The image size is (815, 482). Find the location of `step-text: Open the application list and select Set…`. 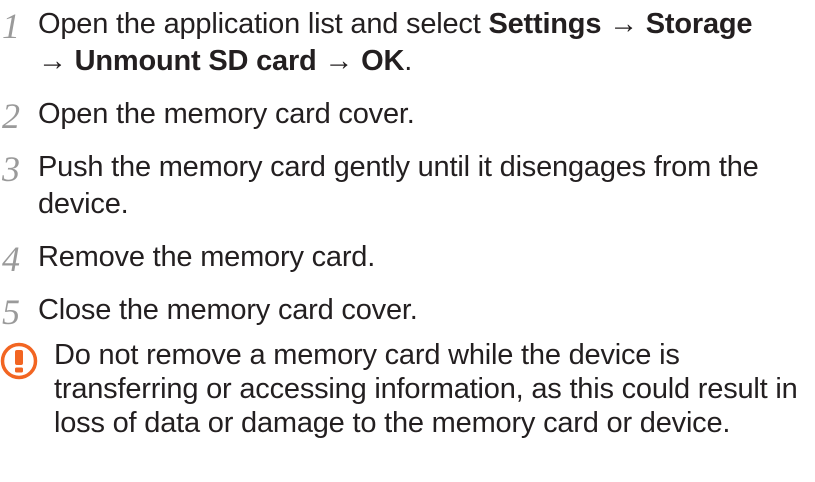

step-text: Open the application list and select Set… is located at coordinates (395, 42).